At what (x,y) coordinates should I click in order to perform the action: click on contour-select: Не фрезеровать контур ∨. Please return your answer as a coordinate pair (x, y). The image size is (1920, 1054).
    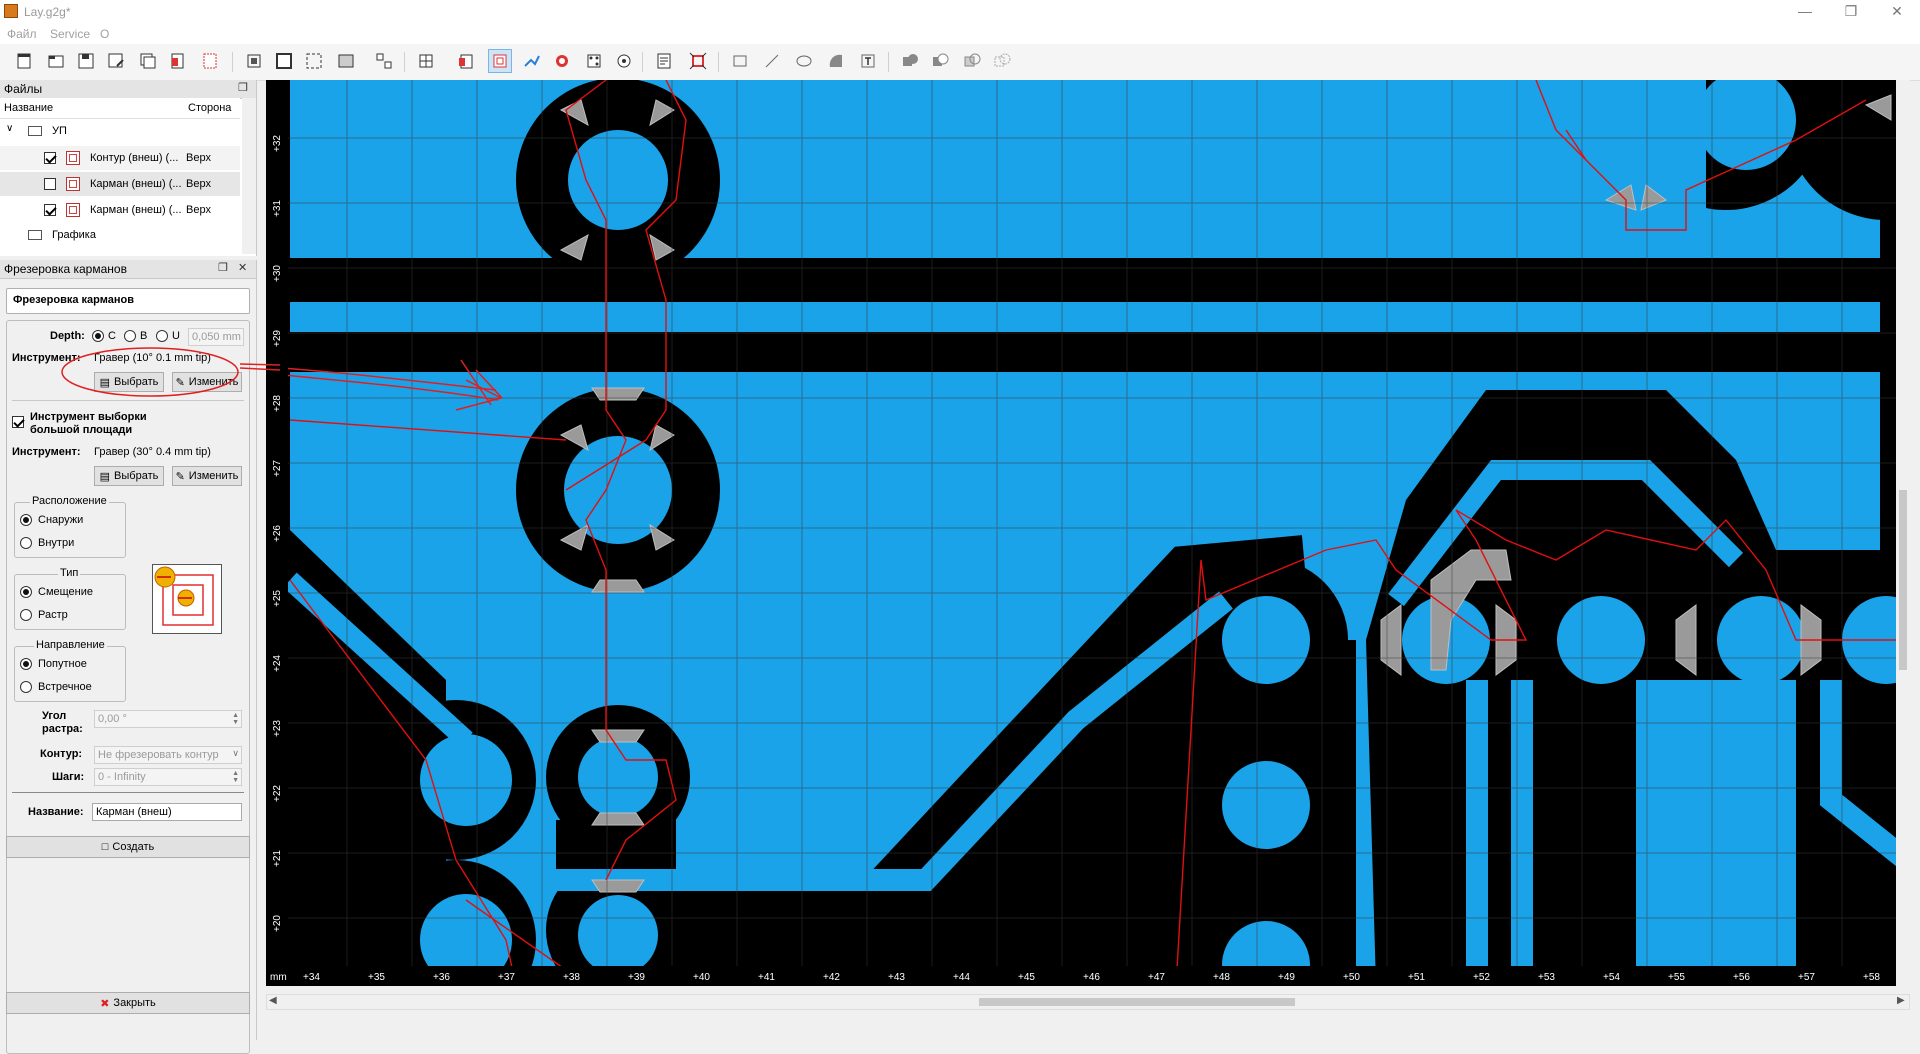
    Looking at the image, I should click on (168, 755).